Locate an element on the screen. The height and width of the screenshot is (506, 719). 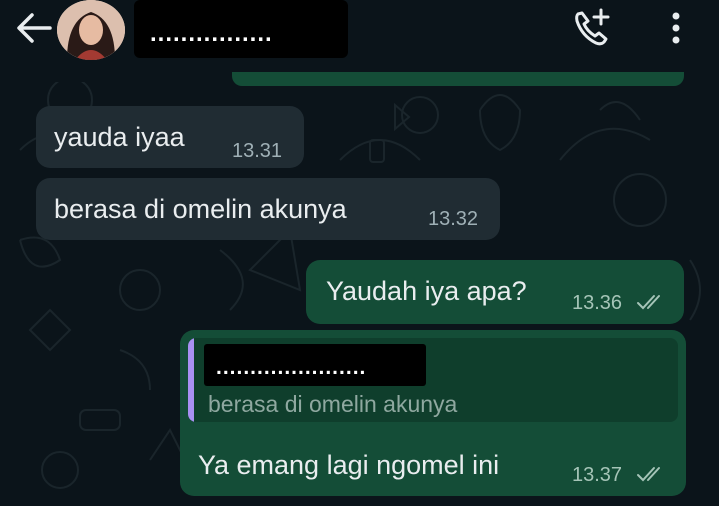
message-text: Ya emang lagi ngomel ini is located at coordinates (349, 465).